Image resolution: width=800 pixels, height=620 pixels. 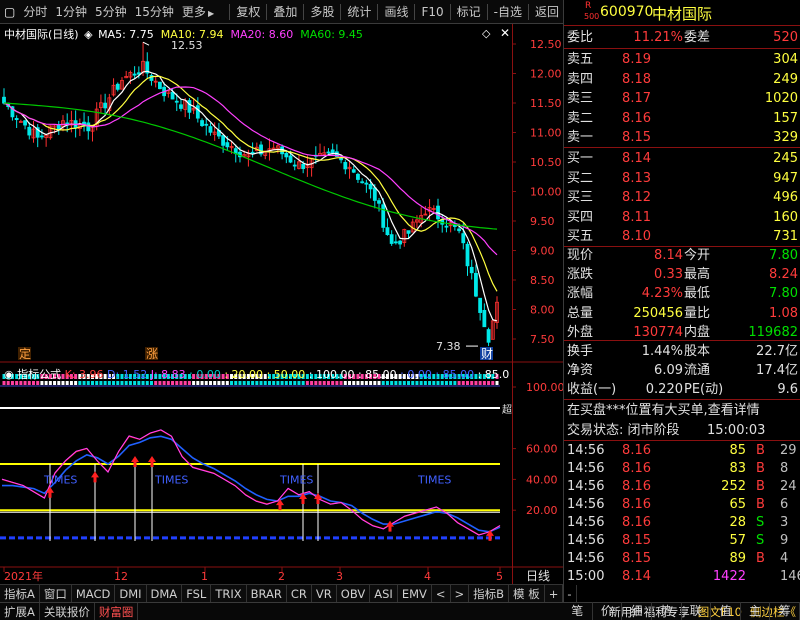 I want to click on tab-obv: OBV, so click(x=354, y=593).